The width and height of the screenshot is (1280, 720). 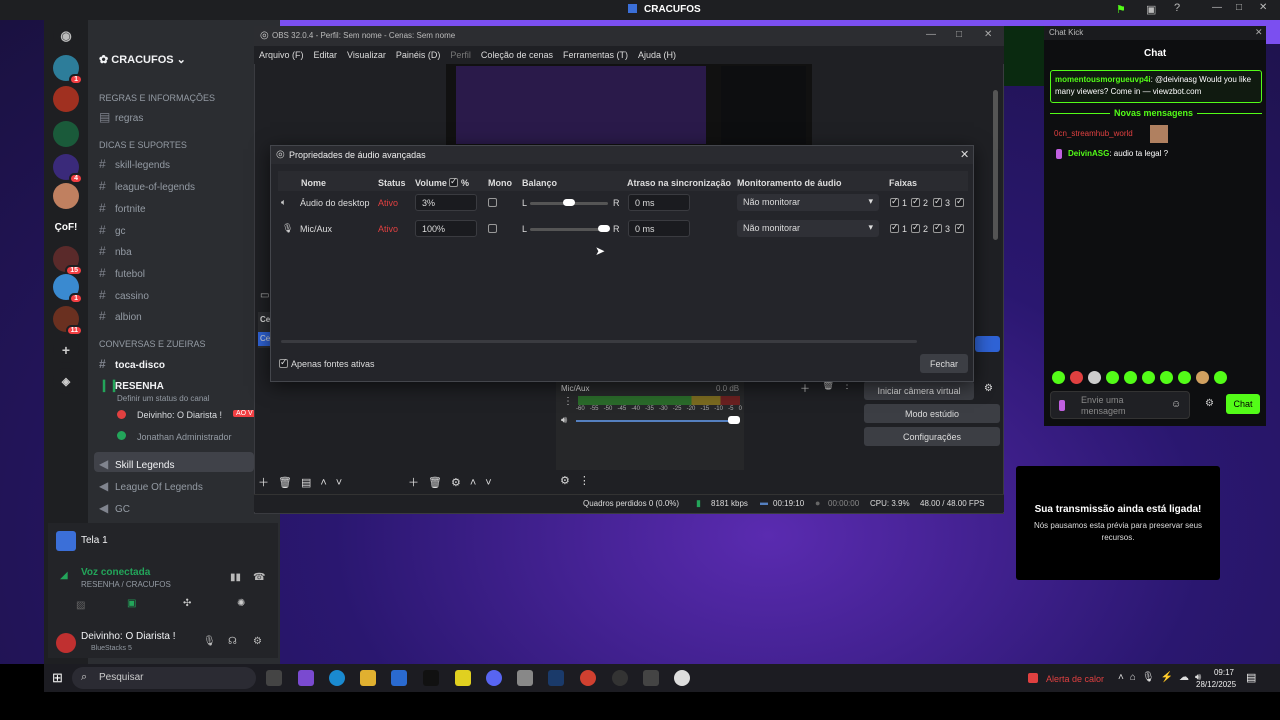 I want to click on notification-icon: ▤, so click(x=1251, y=677).